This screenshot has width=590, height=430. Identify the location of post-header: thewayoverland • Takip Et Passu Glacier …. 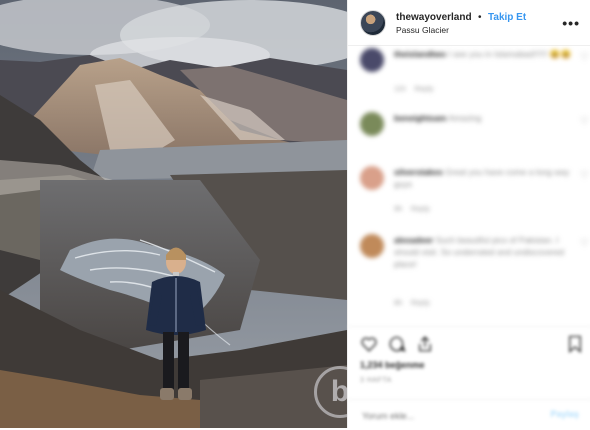
(469, 23).